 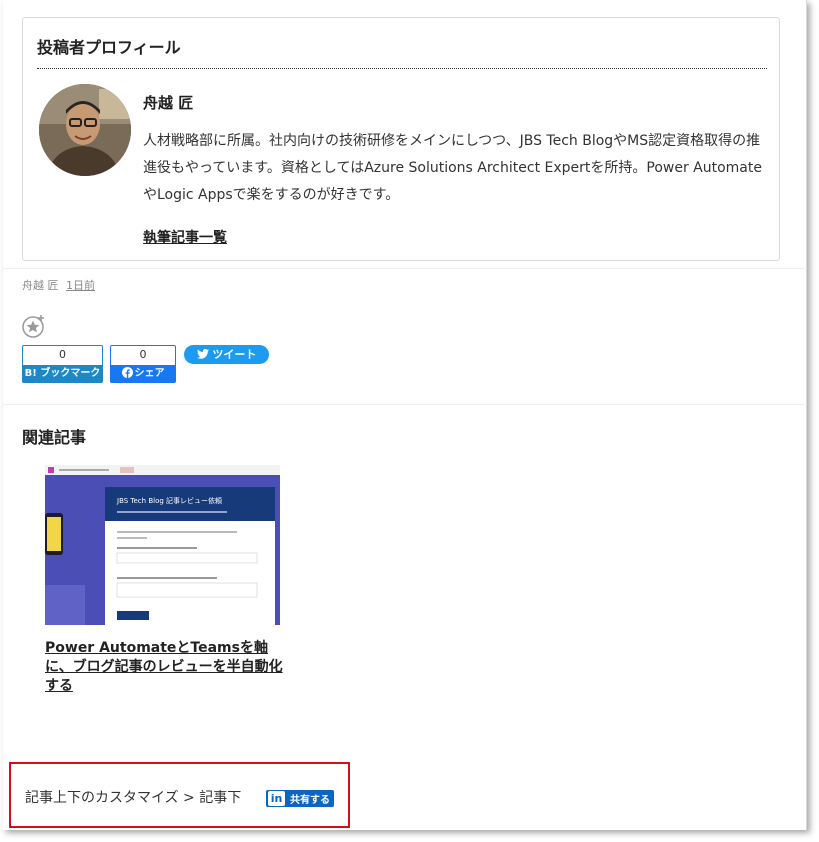 I want to click on linkedin-icon: in, so click(x=276, y=798).